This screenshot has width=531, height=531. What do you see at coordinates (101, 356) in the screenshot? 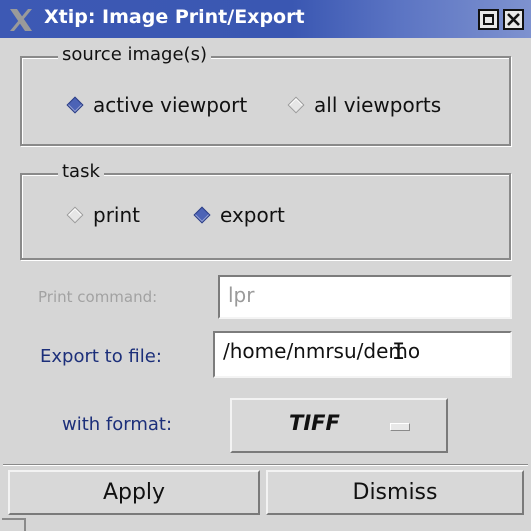
I see `export-file-label: Export to file:` at bounding box center [101, 356].